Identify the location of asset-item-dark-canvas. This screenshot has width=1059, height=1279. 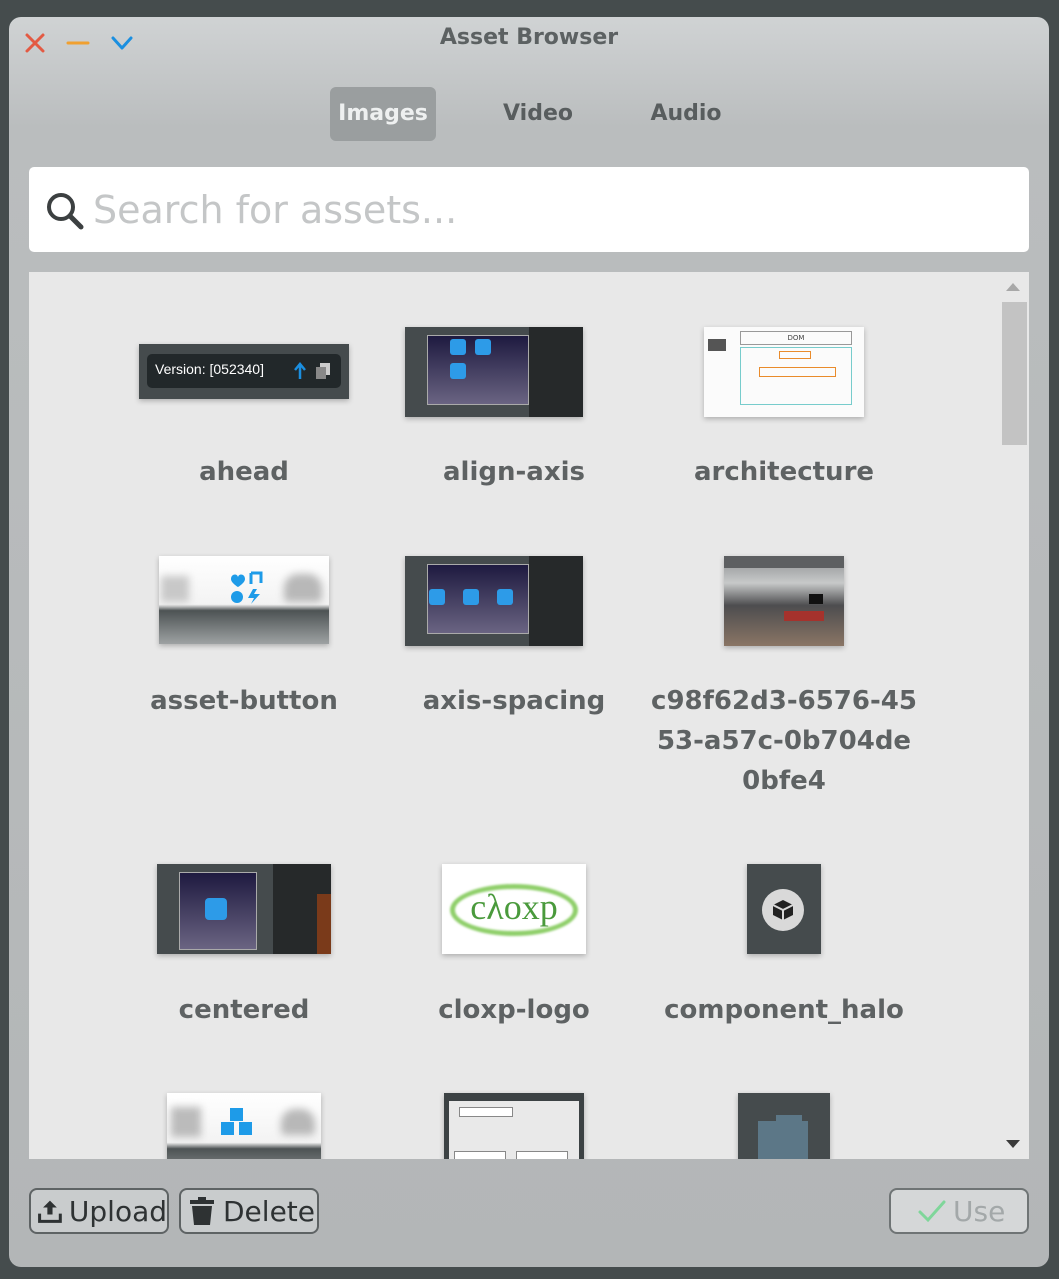
(784, 1099).